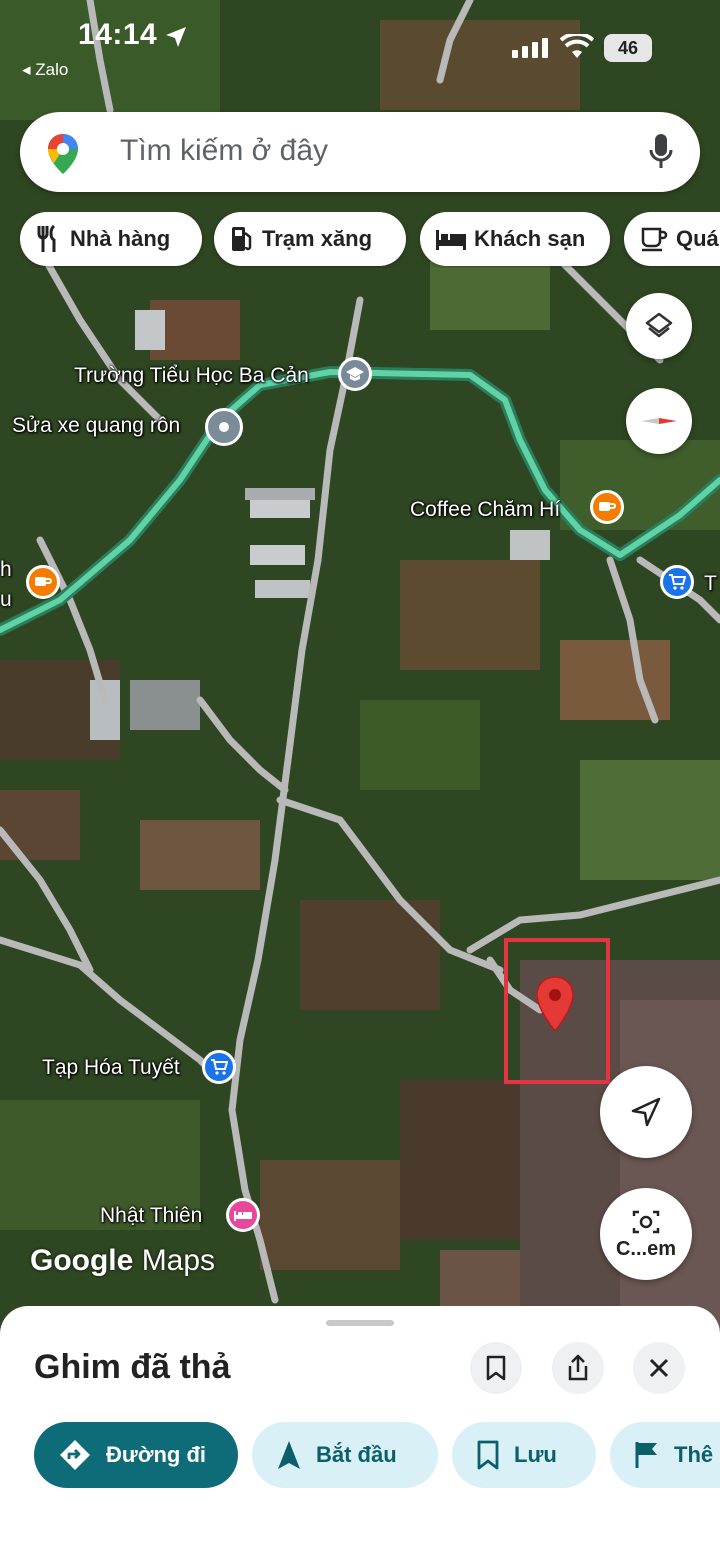 This screenshot has width=720, height=1559. Describe the element at coordinates (555, 1005) in the screenshot. I see `dropped-pin-icon` at that location.